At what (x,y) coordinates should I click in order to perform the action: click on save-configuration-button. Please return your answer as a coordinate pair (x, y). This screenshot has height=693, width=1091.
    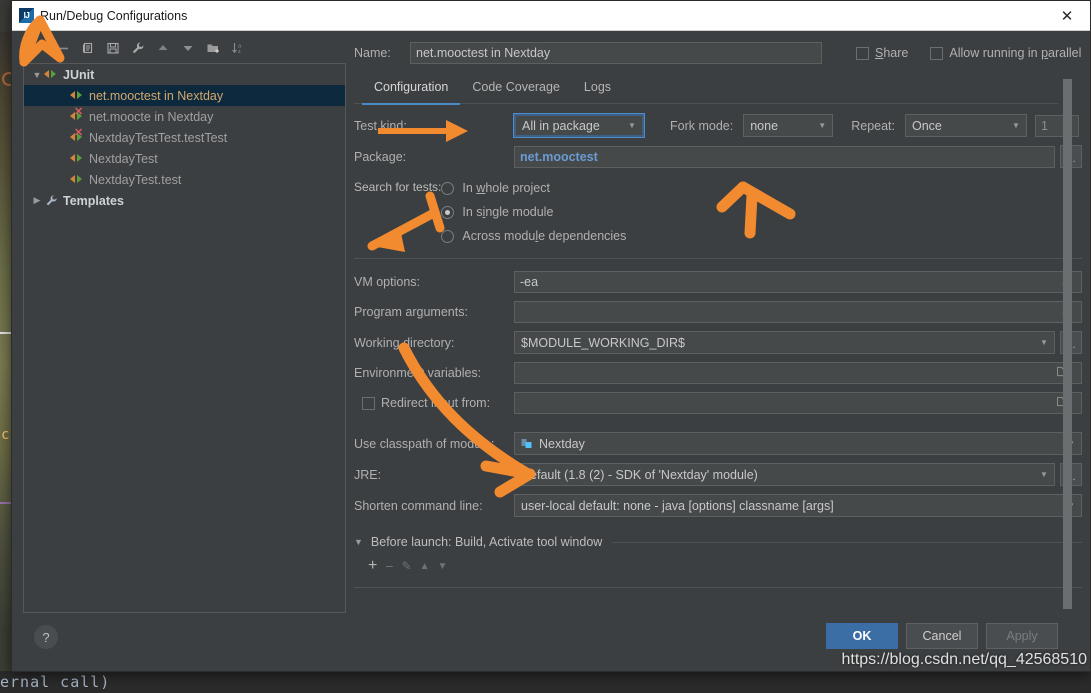
    Looking at the image, I should click on (113, 48).